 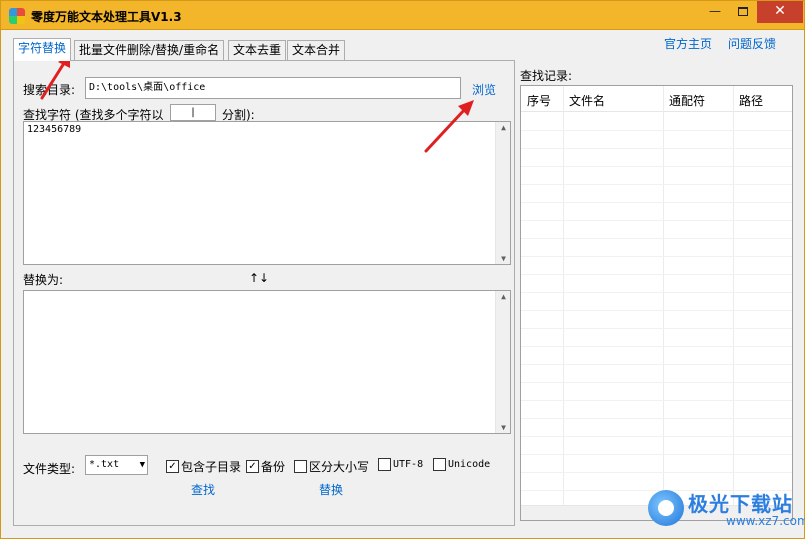 I want to click on backup-checkbox: ✓ 备份, so click(x=265, y=466).